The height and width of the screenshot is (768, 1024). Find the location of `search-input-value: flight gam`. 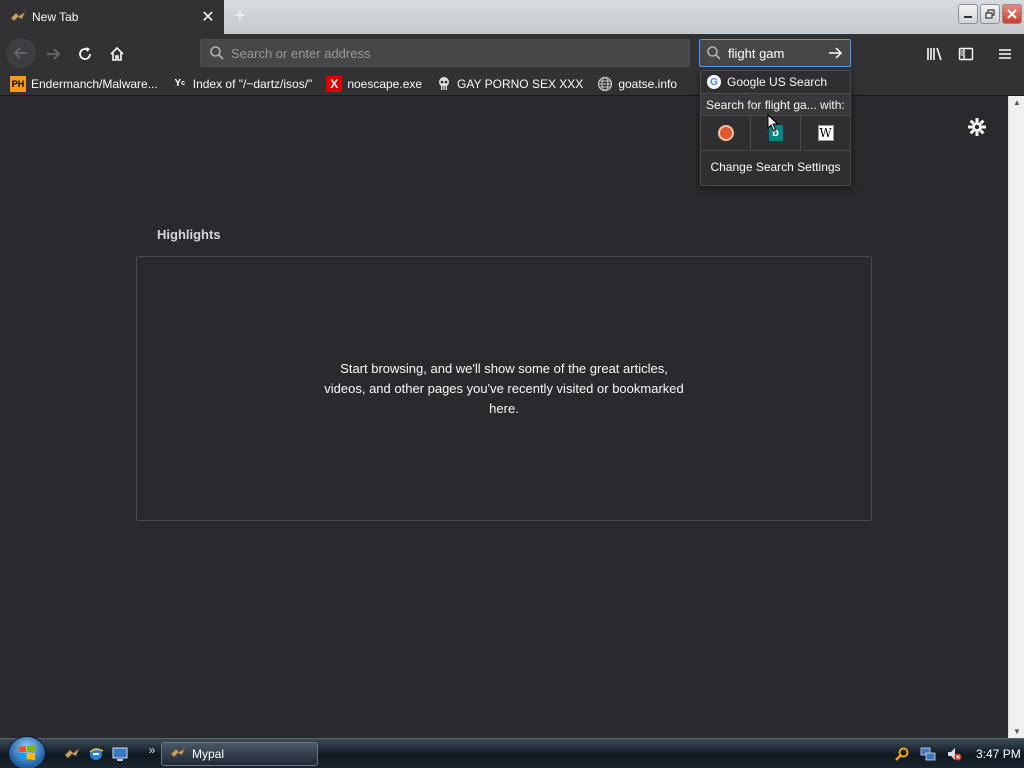

search-input-value: flight gam is located at coordinates (756, 53).